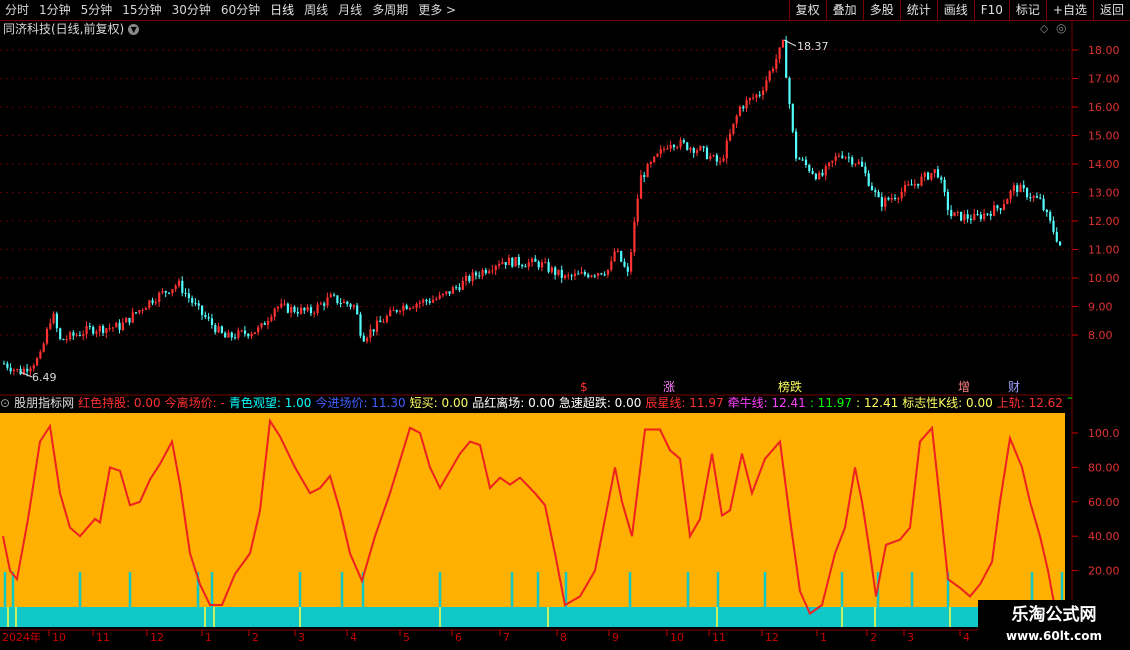  Describe the element at coordinates (1104, 50) in the screenshot. I see `price-label-0: 18.00` at that location.